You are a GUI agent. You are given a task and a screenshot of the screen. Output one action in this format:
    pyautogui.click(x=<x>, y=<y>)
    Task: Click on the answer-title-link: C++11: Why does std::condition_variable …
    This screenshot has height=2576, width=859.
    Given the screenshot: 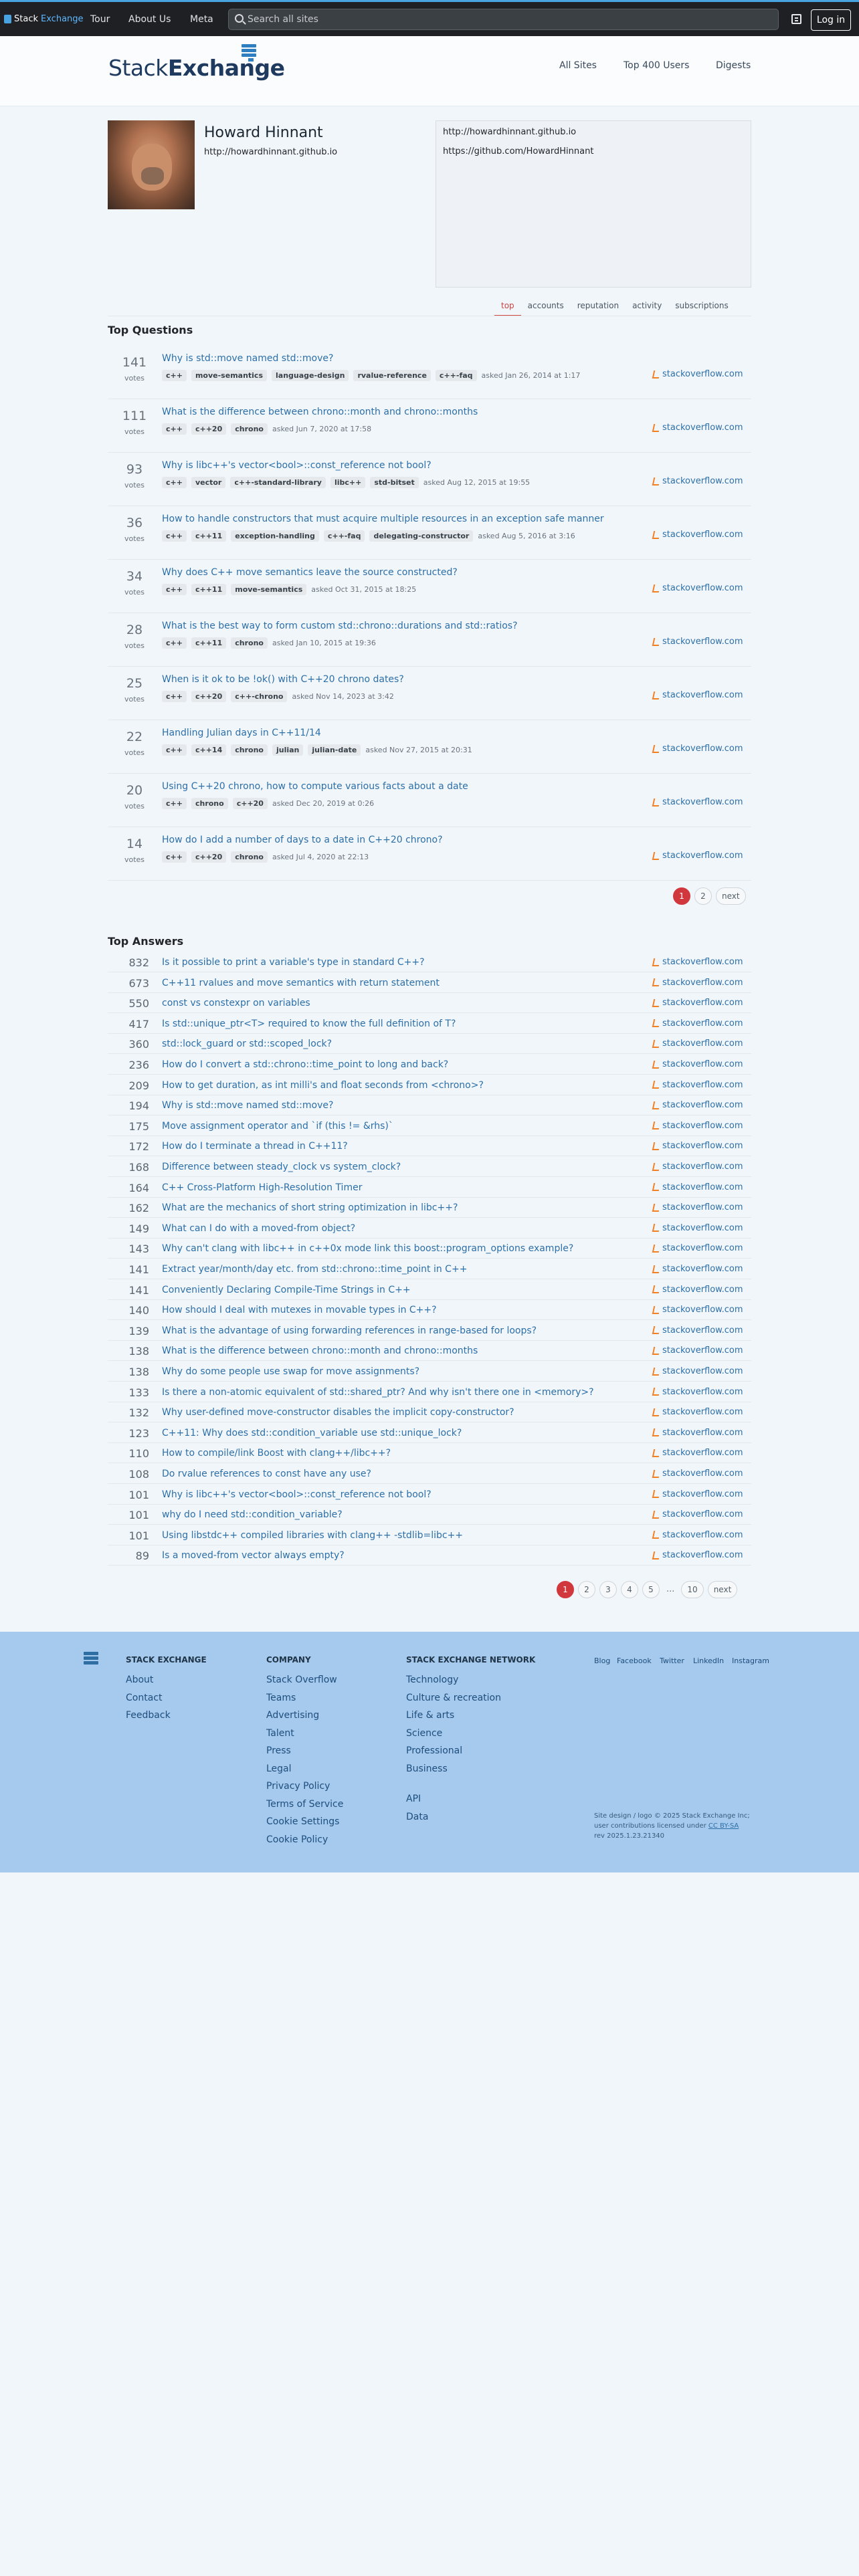 What is the action you would take?
    pyautogui.click(x=312, y=1433)
    